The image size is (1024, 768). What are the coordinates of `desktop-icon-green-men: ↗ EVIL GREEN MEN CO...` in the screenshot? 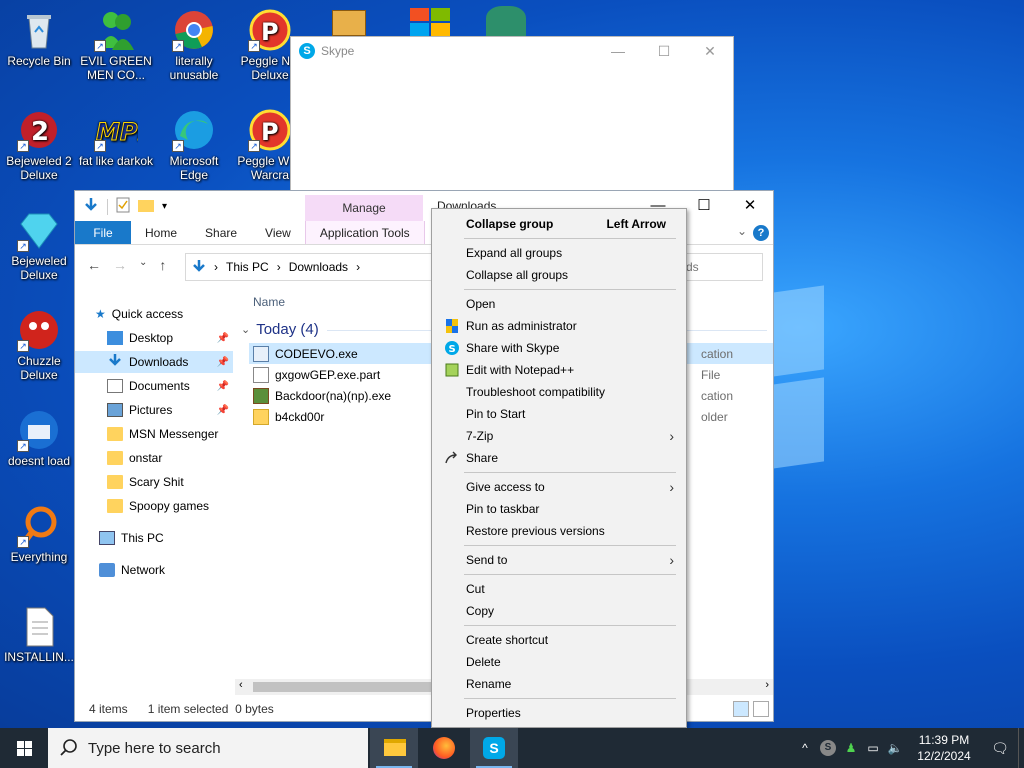 It's located at (116, 43).